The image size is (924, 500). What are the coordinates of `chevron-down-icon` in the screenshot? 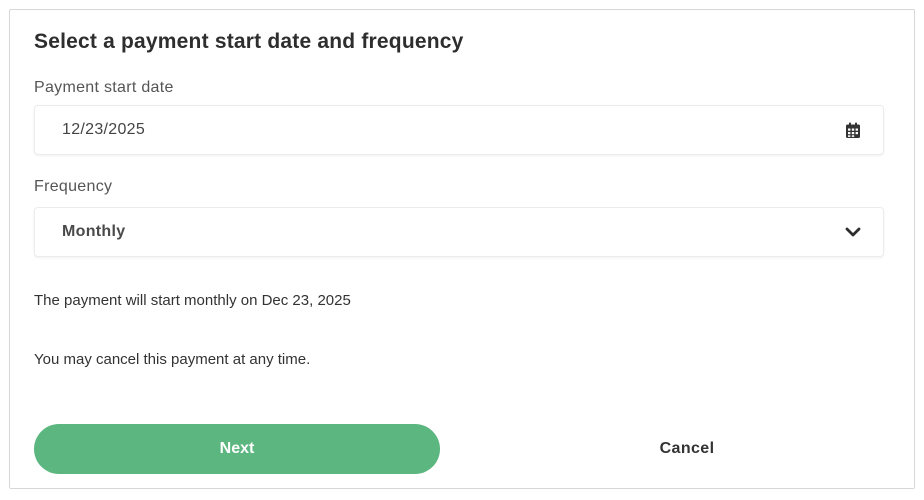 It's located at (853, 232).